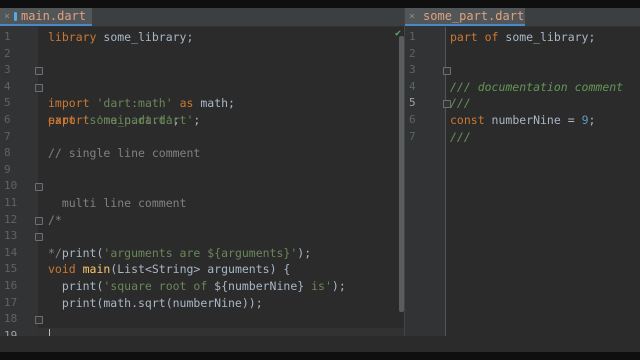  What do you see at coordinates (53, 16) in the screenshot?
I see `tab-label: main.dart` at bounding box center [53, 16].